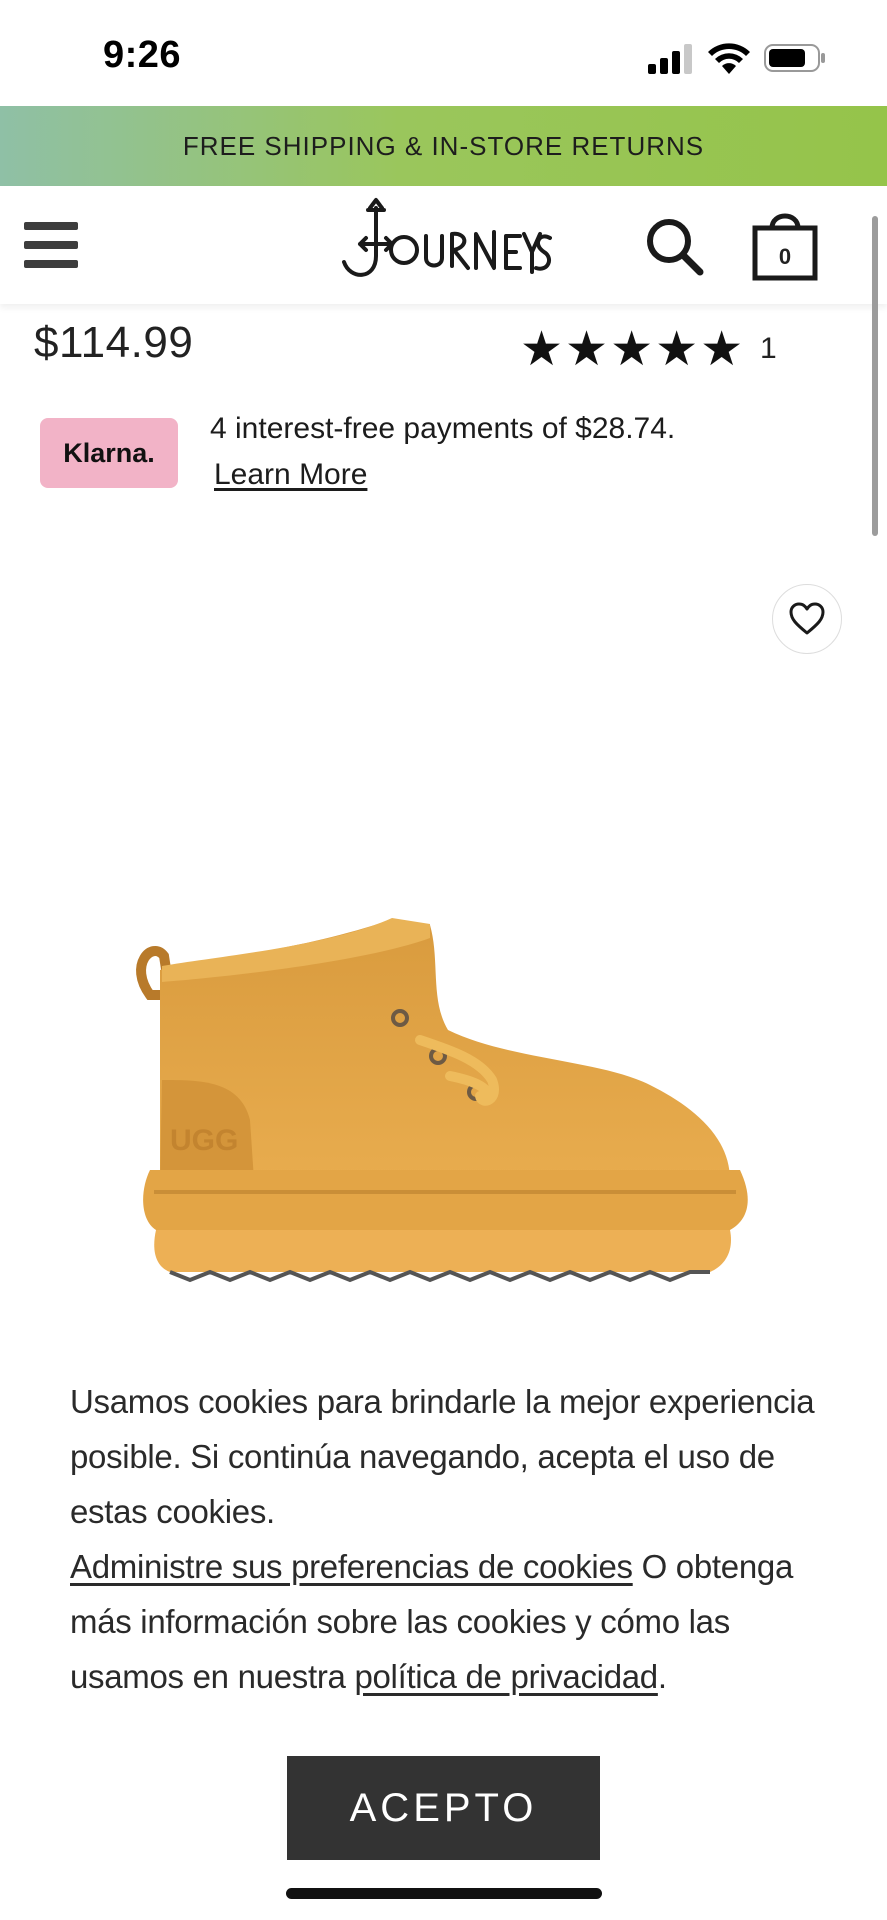 Image resolution: width=887 pixels, height=1920 pixels. I want to click on menu-icon, so click(51, 245).